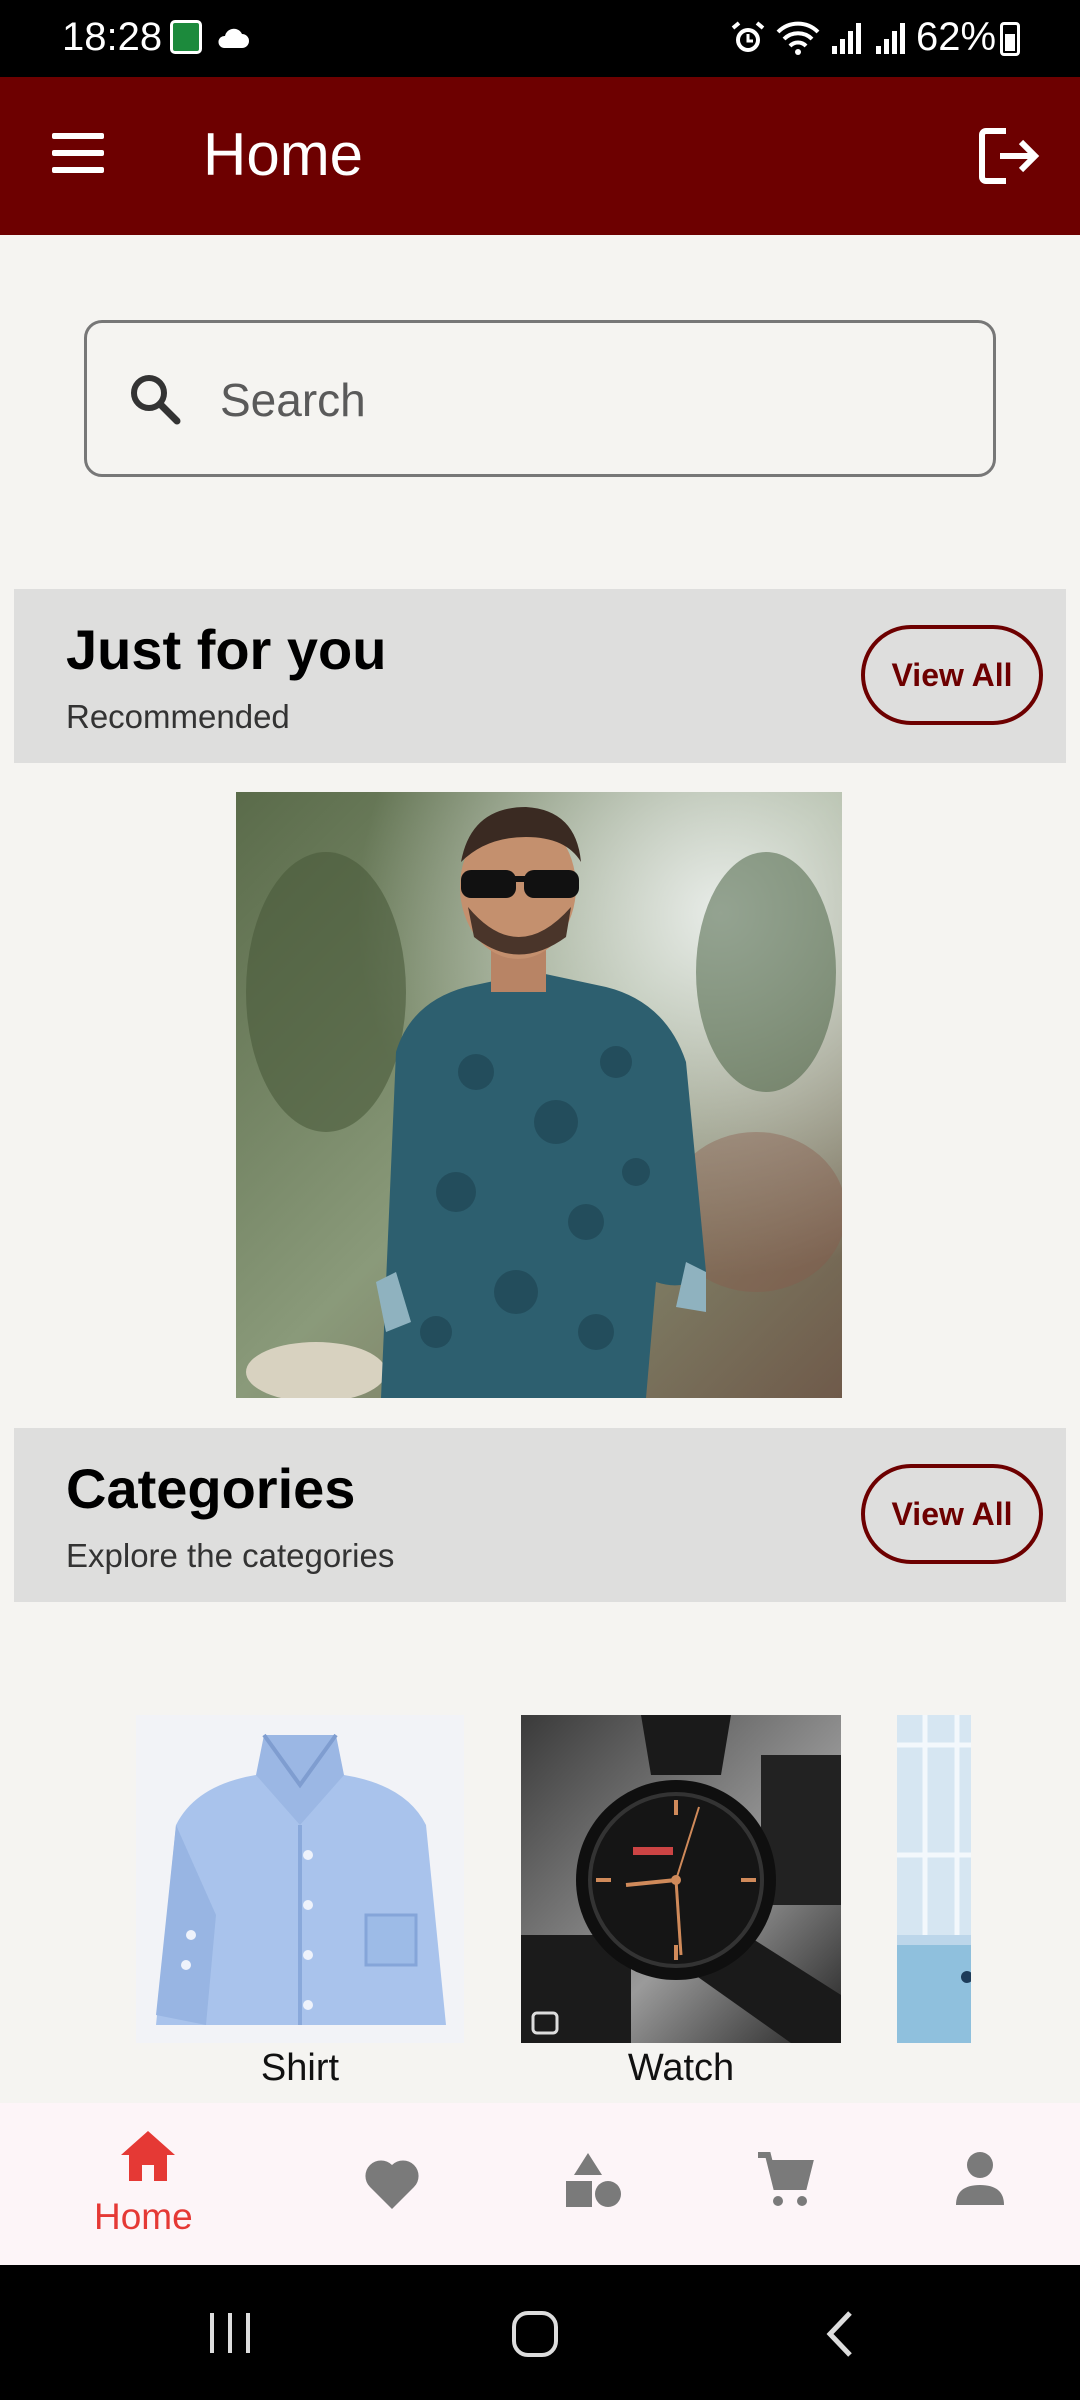  What do you see at coordinates (786, 2179) in the screenshot?
I see `cart-icon` at bounding box center [786, 2179].